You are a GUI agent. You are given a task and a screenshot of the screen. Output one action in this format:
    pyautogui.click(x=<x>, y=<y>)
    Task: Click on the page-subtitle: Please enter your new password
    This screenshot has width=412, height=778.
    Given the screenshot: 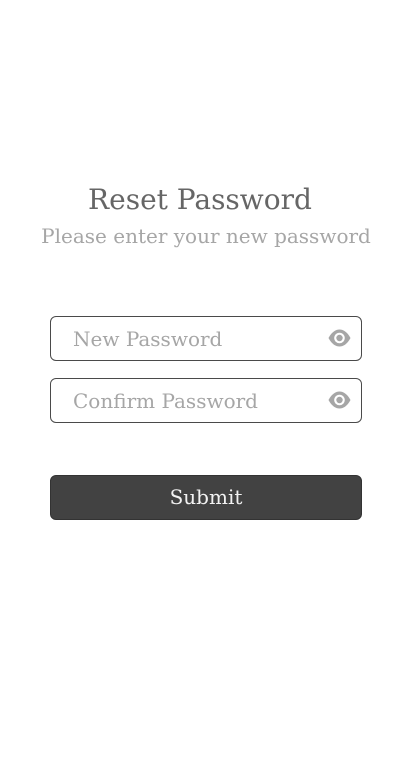 What is the action you would take?
    pyautogui.click(x=206, y=236)
    